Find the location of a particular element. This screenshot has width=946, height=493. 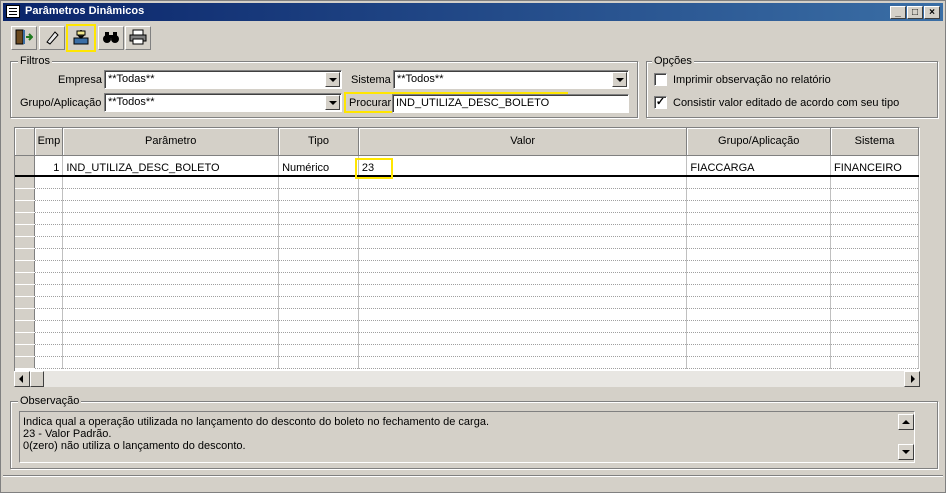

grupo-select: **Todos** is located at coordinates (223, 102).